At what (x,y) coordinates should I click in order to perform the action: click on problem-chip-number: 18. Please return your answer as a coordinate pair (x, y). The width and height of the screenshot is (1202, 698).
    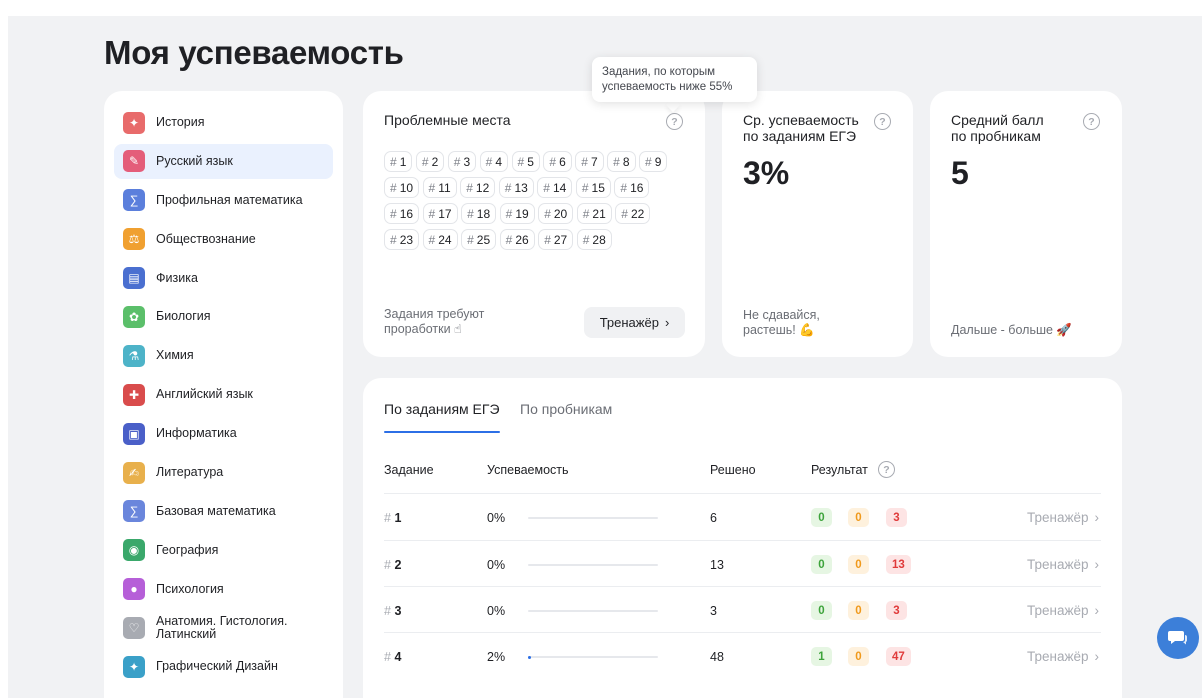
    Looking at the image, I should click on (483, 213).